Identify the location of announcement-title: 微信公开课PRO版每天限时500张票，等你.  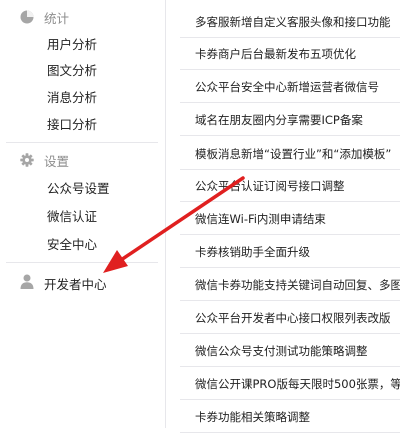
(297, 384).